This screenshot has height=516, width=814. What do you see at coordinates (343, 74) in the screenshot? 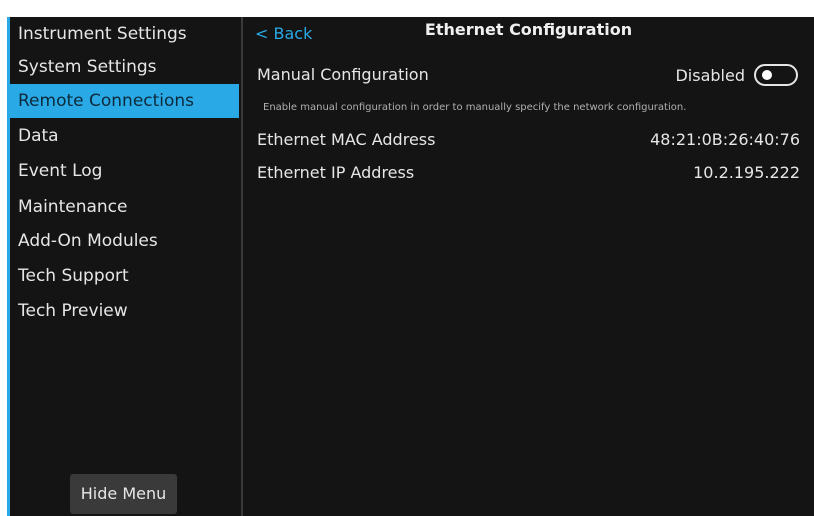
I see `manual-configuration-label: Manual Configuration` at bounding box center [343, 74].